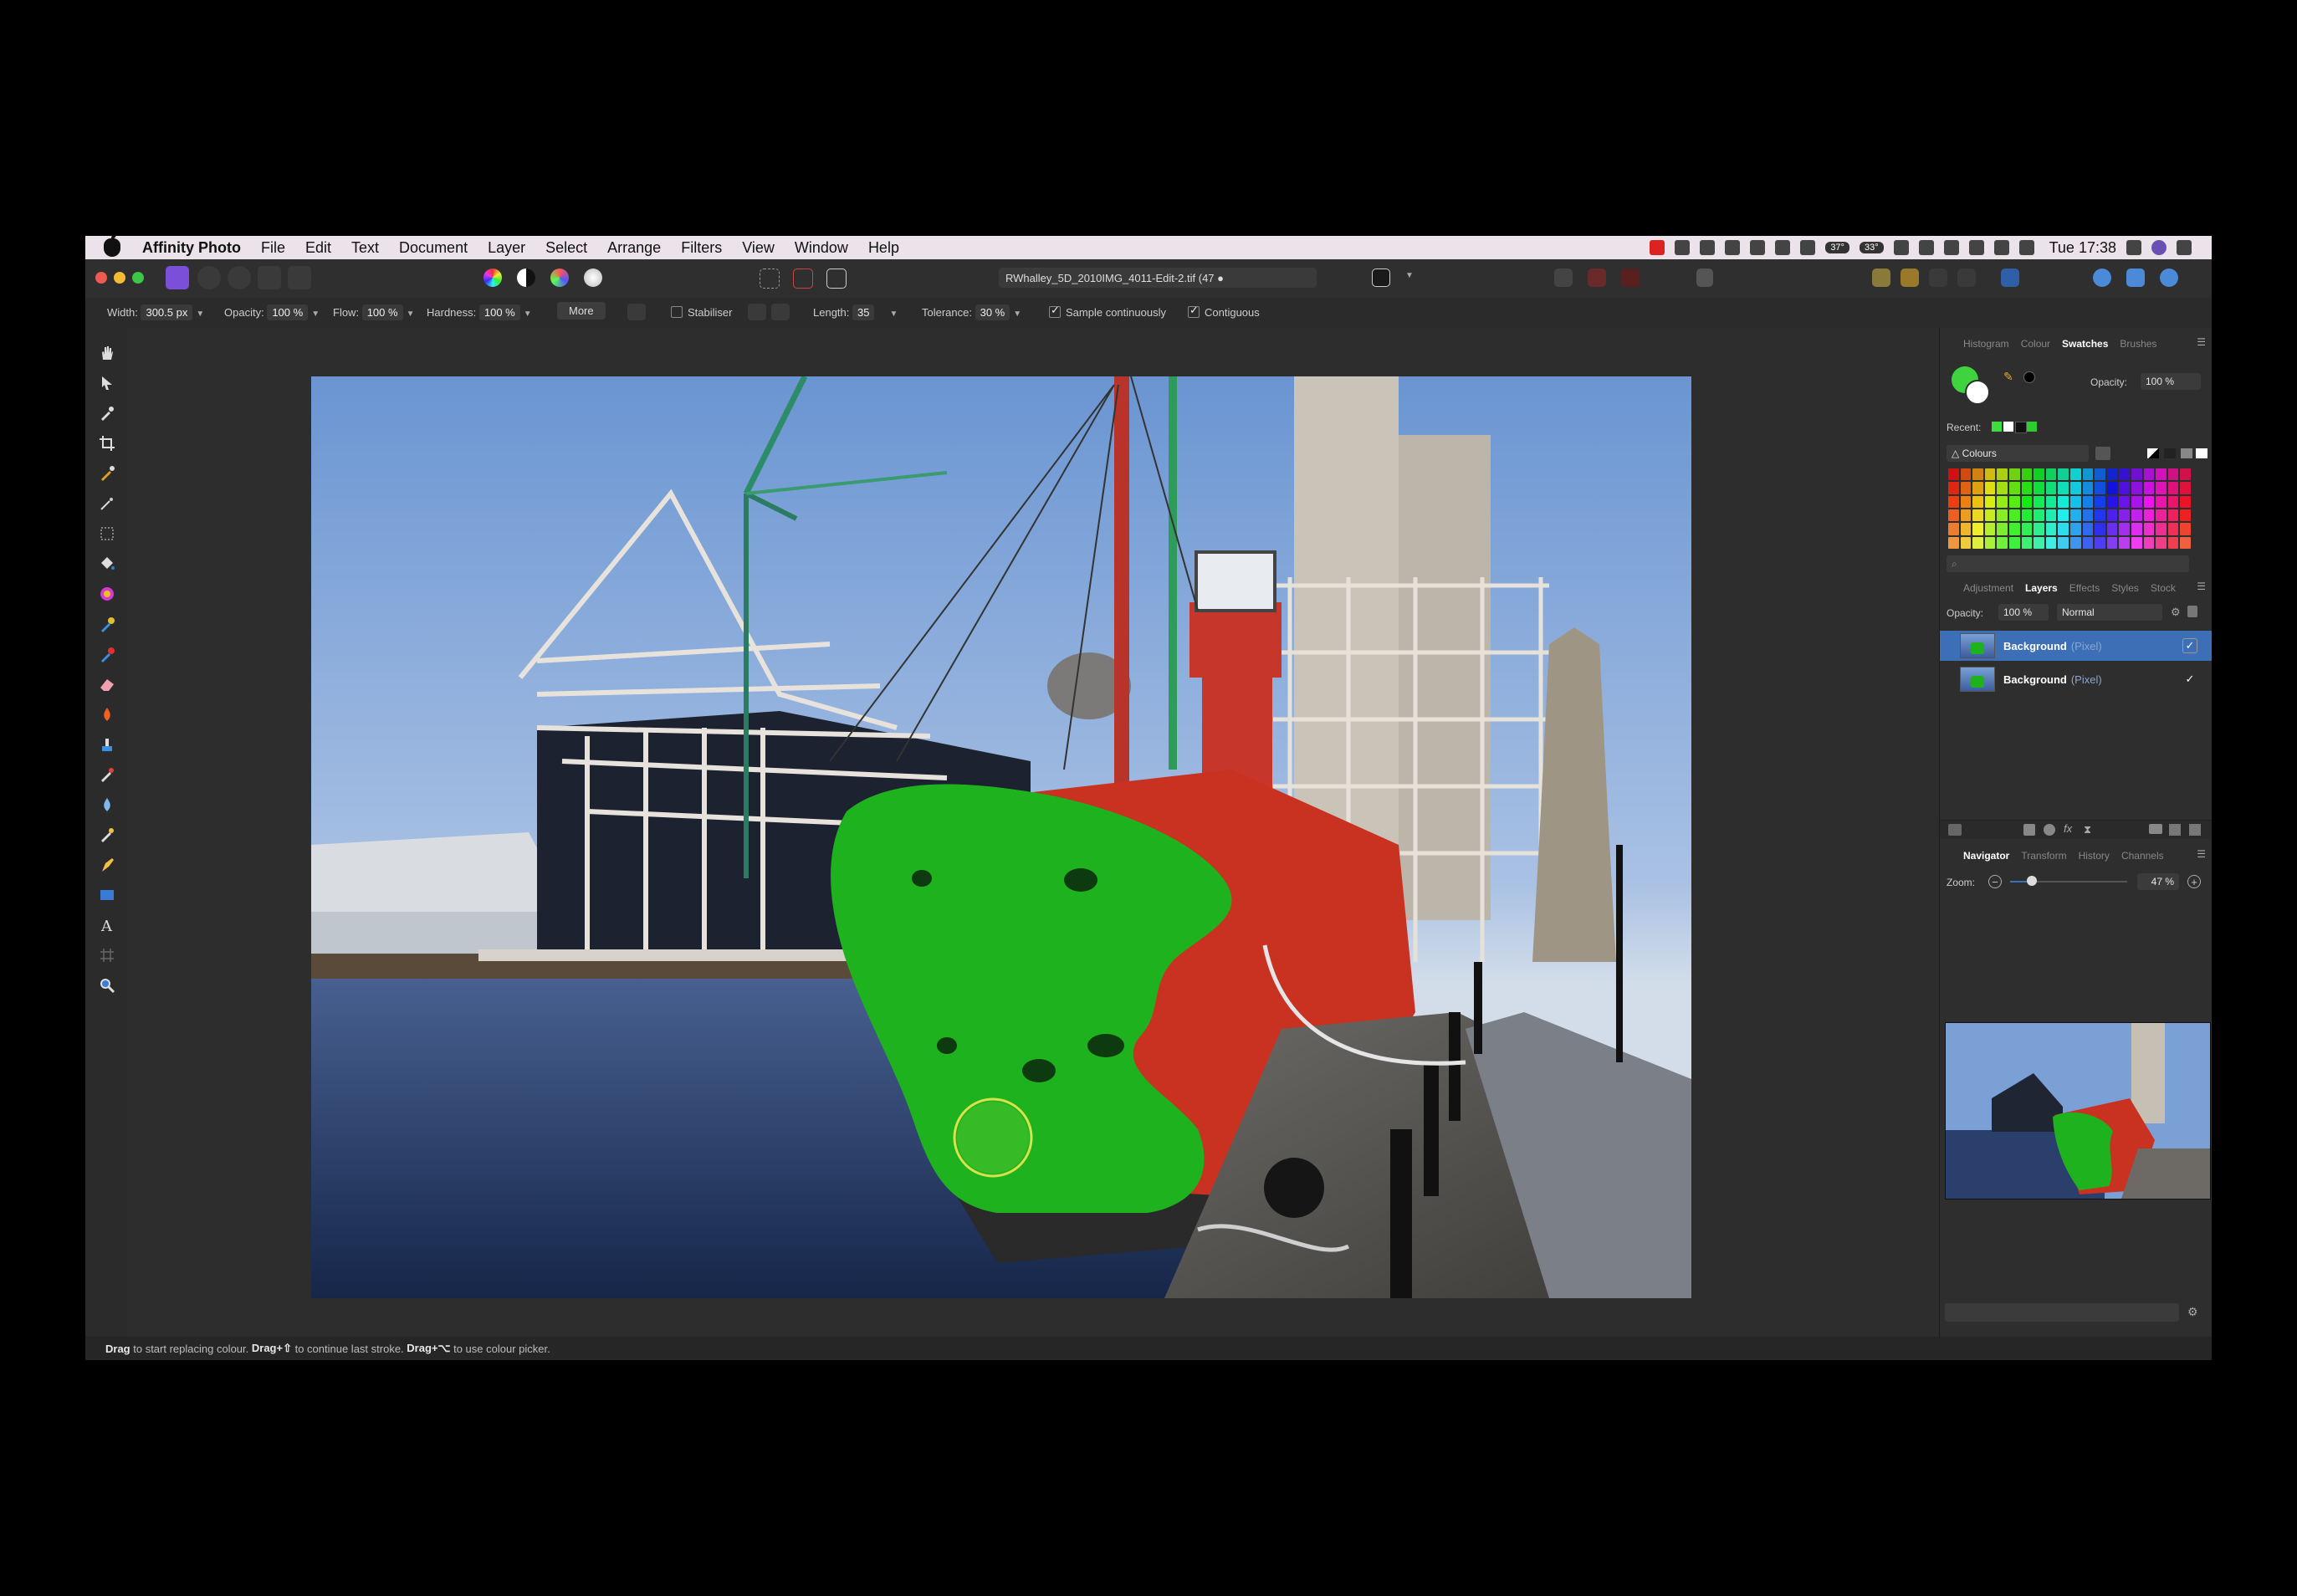  Describe the element at coordinates (1758, 248) in the screenshot. I see `coffee-icon` at that location.